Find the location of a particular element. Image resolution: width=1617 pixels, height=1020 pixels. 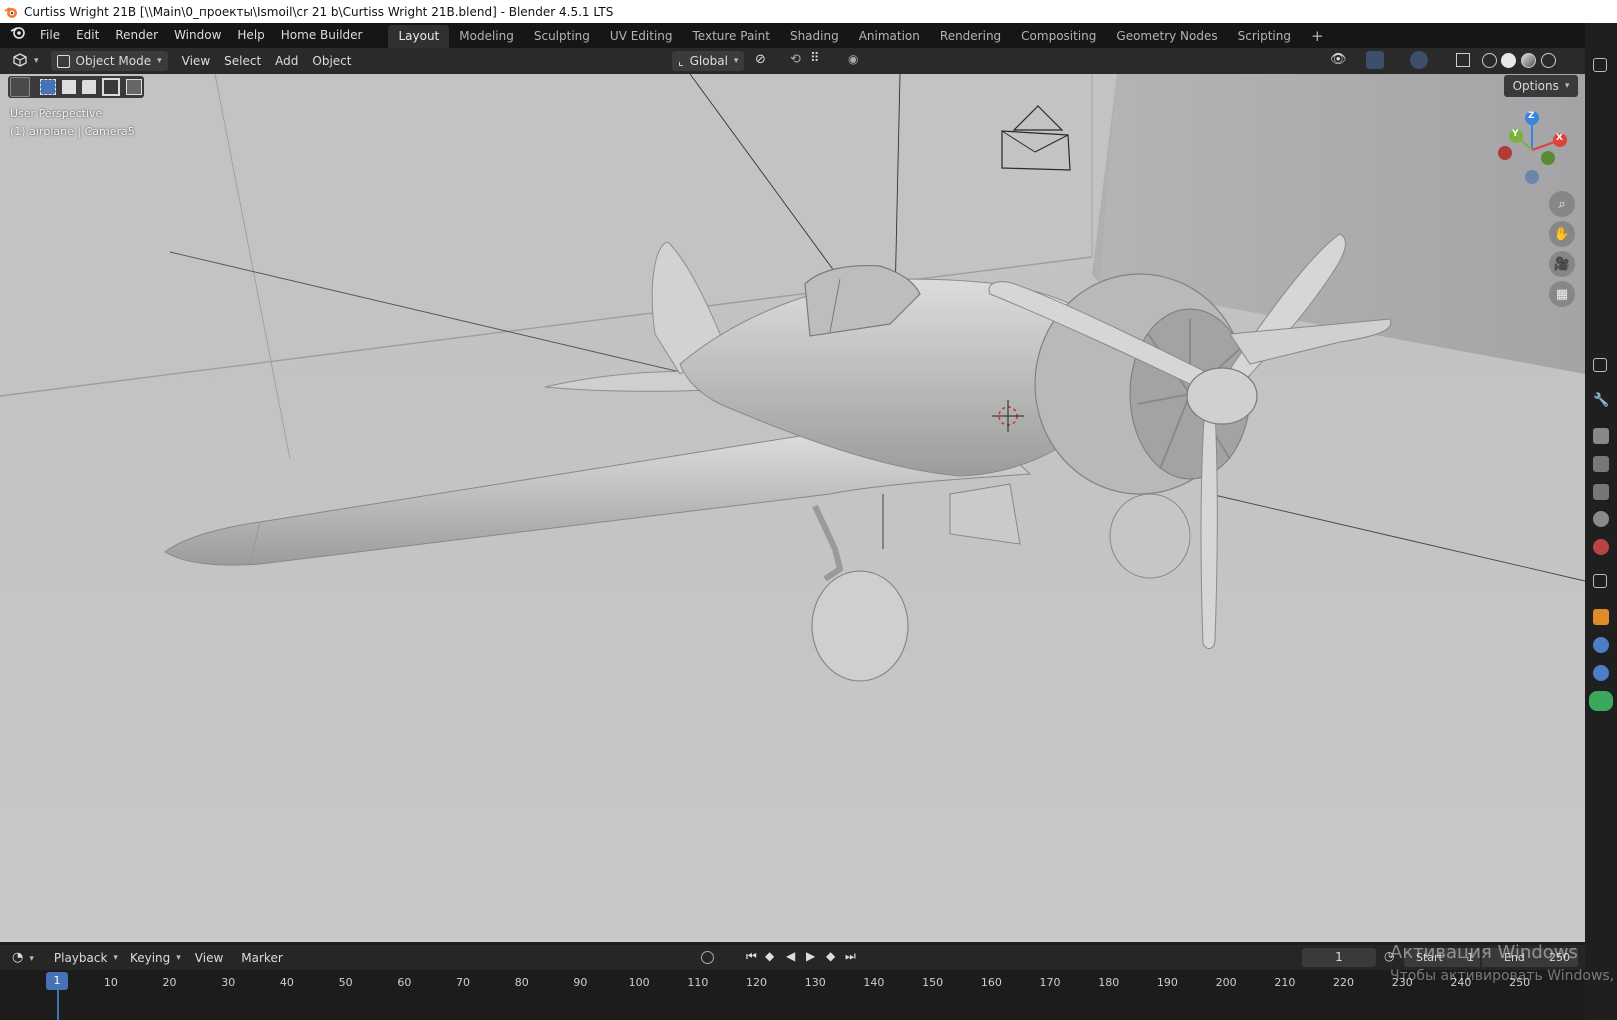

world-properties-icon is located at coordinates (1601, 547).